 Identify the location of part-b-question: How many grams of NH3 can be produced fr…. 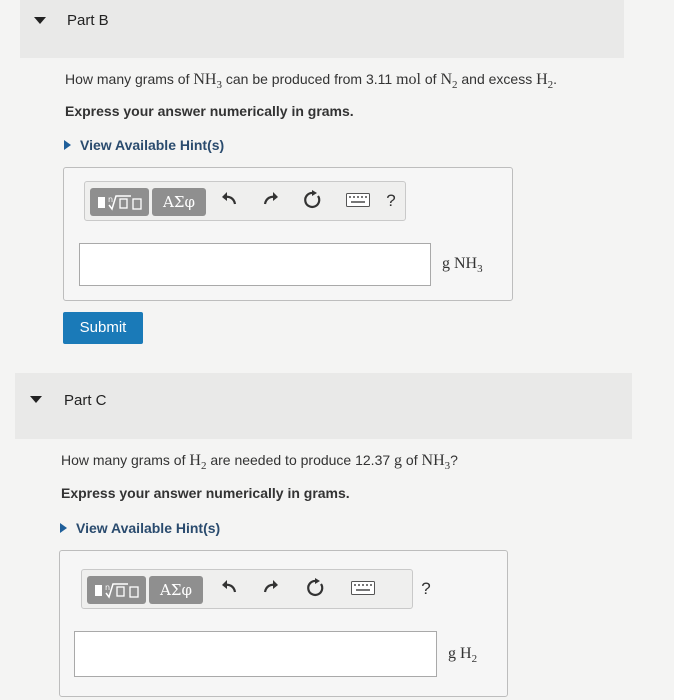
(311, 81).